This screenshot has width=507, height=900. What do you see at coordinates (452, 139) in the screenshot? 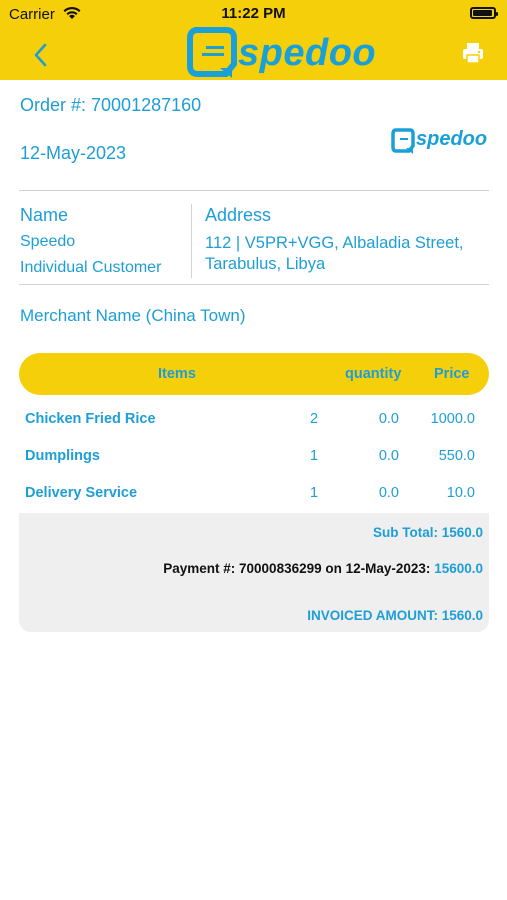
I see `receipt-logo-wordmark: spedoo` at bounding box center [452, 139].